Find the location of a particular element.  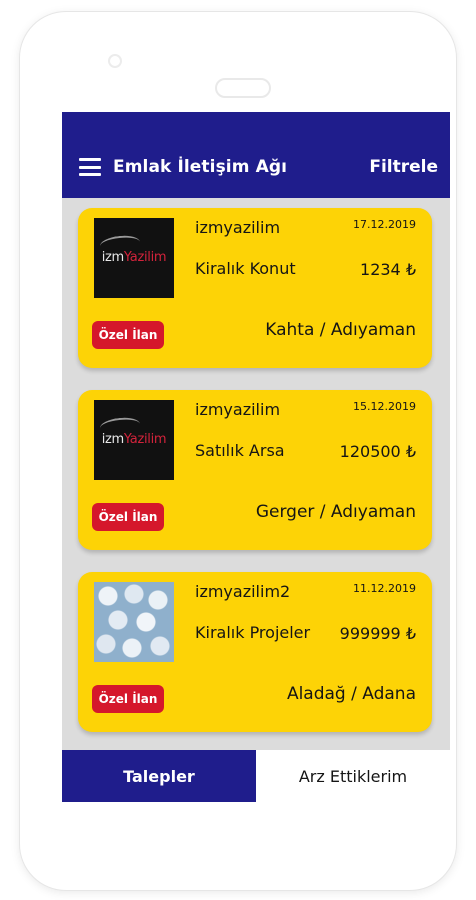

bottom-navigation: Talepler Arz Ettiklerim is located at coordinates (256, 776).